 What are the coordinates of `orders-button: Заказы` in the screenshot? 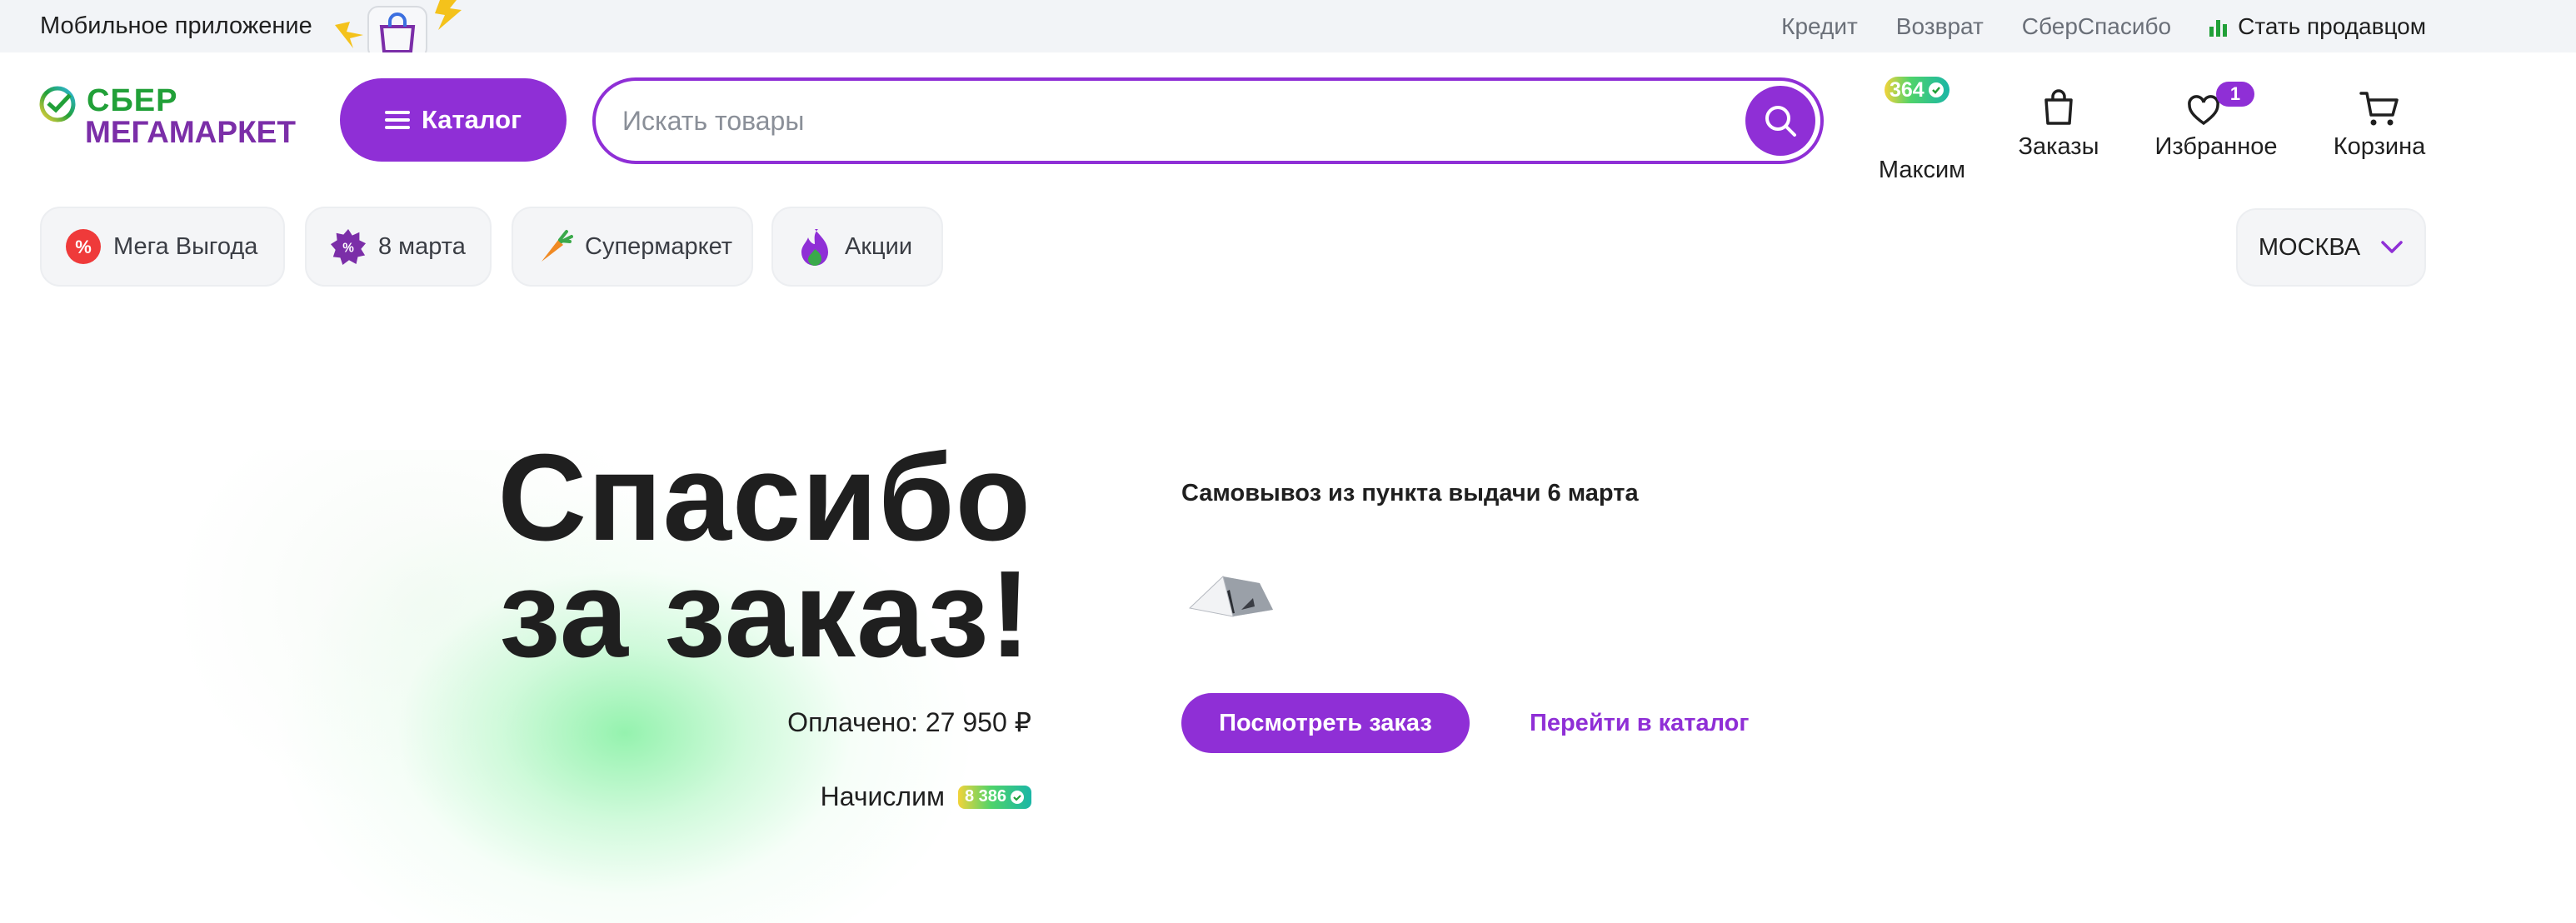 It's located at (2058, 119).